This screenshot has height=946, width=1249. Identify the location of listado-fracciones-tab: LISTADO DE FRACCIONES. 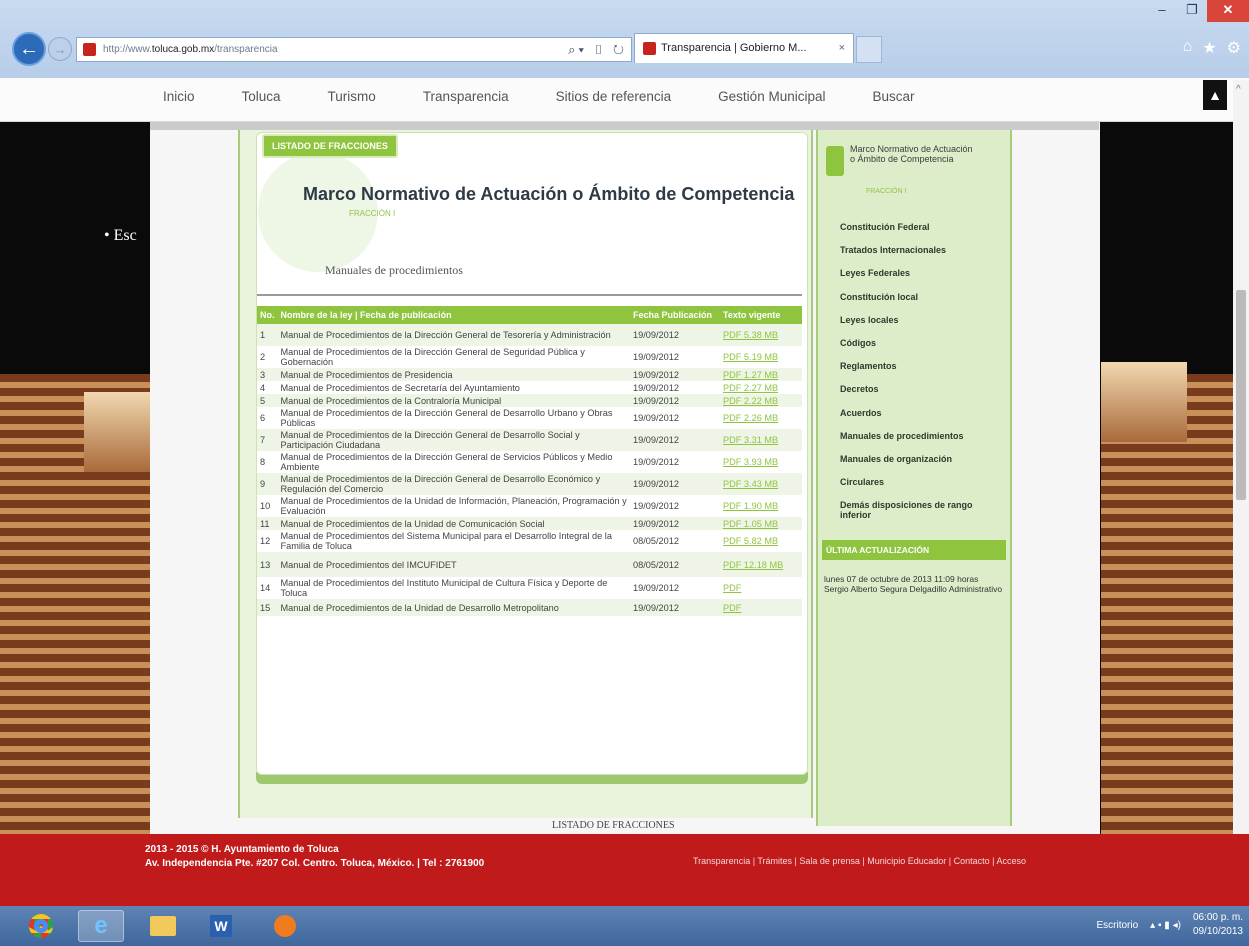
(330, 146).